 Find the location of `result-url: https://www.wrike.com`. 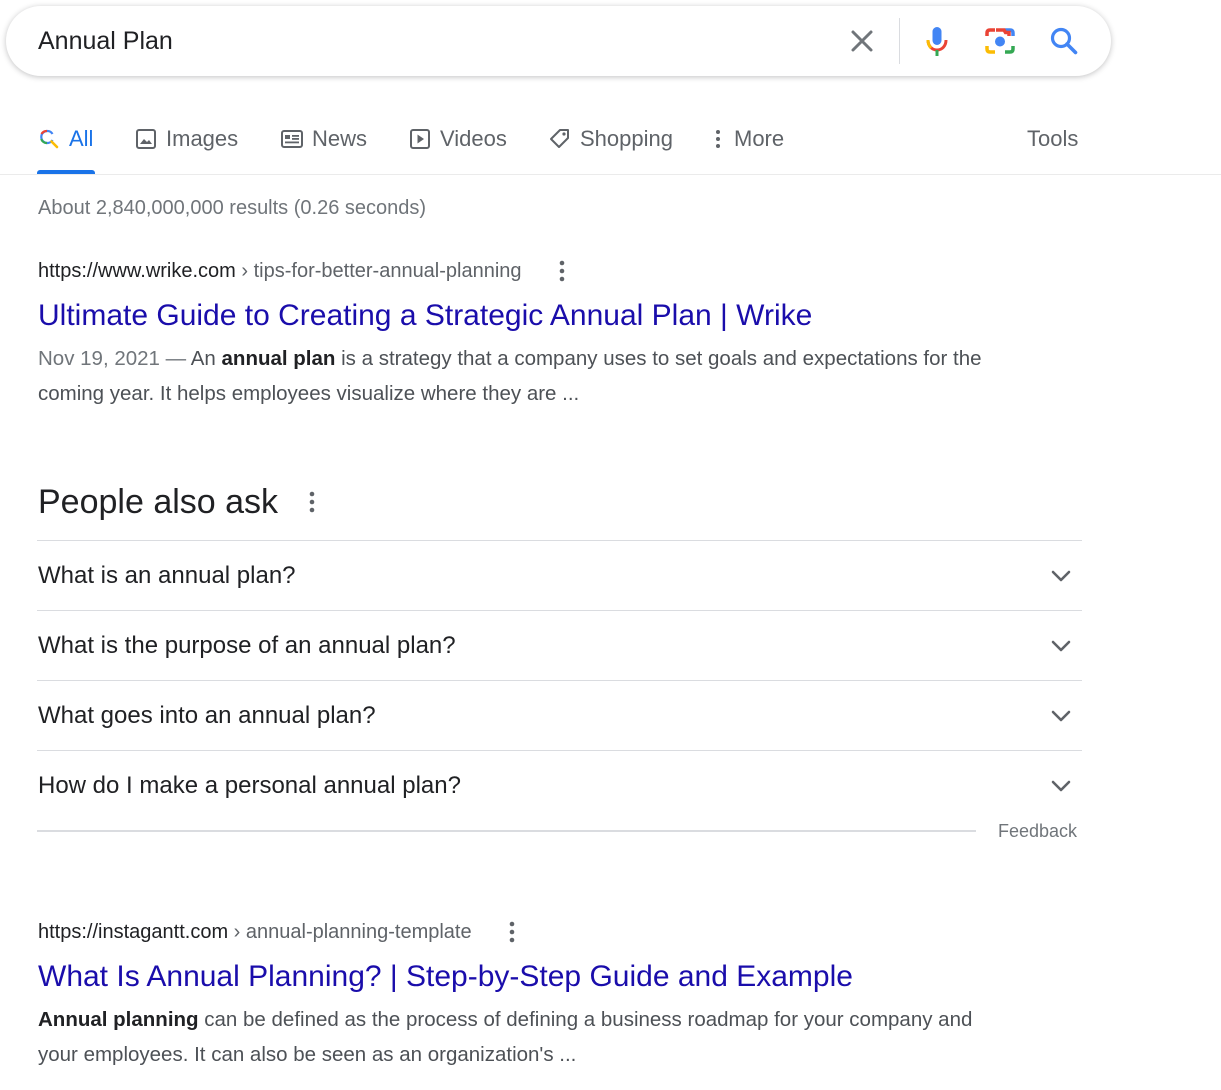

result-url: https://www.wrike.com is located at coordinates (137, 271).